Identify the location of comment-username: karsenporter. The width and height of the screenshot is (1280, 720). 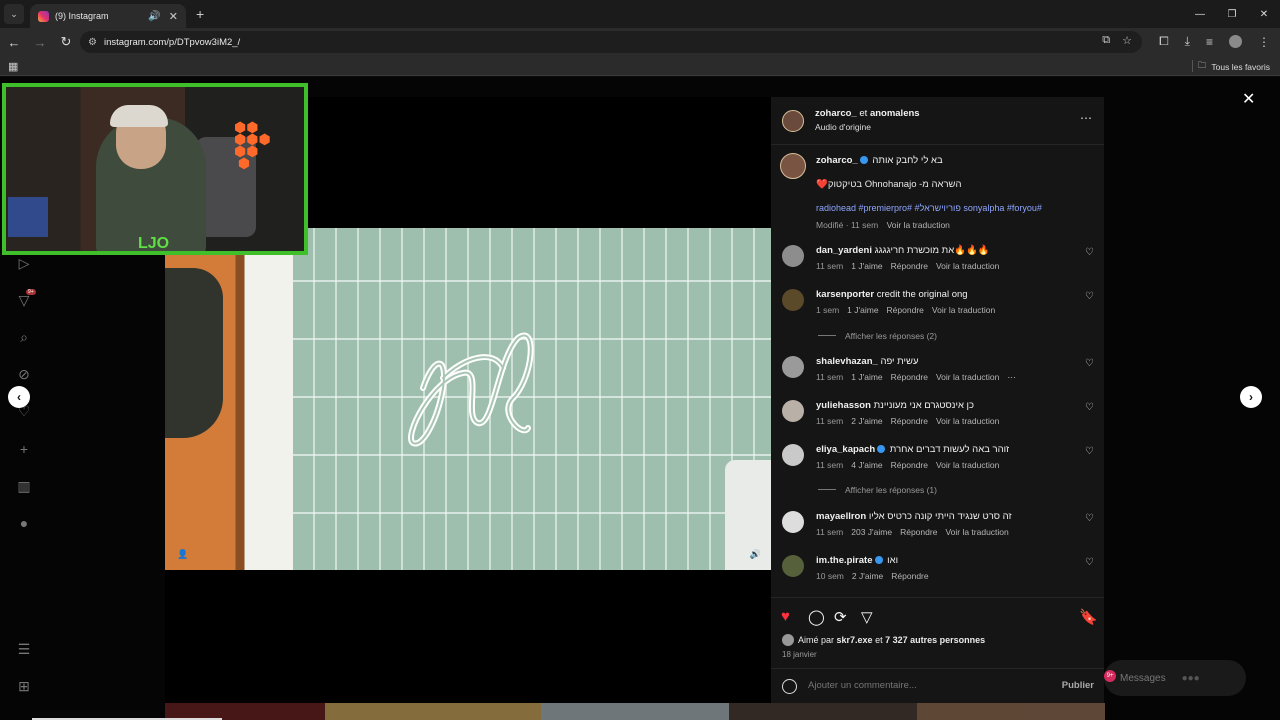
(845, 294).